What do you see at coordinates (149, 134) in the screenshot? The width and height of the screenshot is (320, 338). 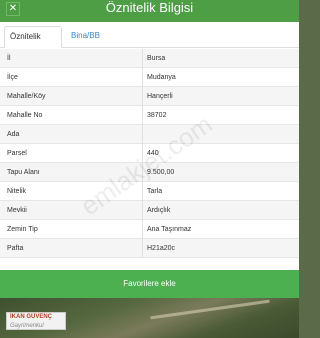 I see `table-row: Ada` at bounding box center [149, 134].